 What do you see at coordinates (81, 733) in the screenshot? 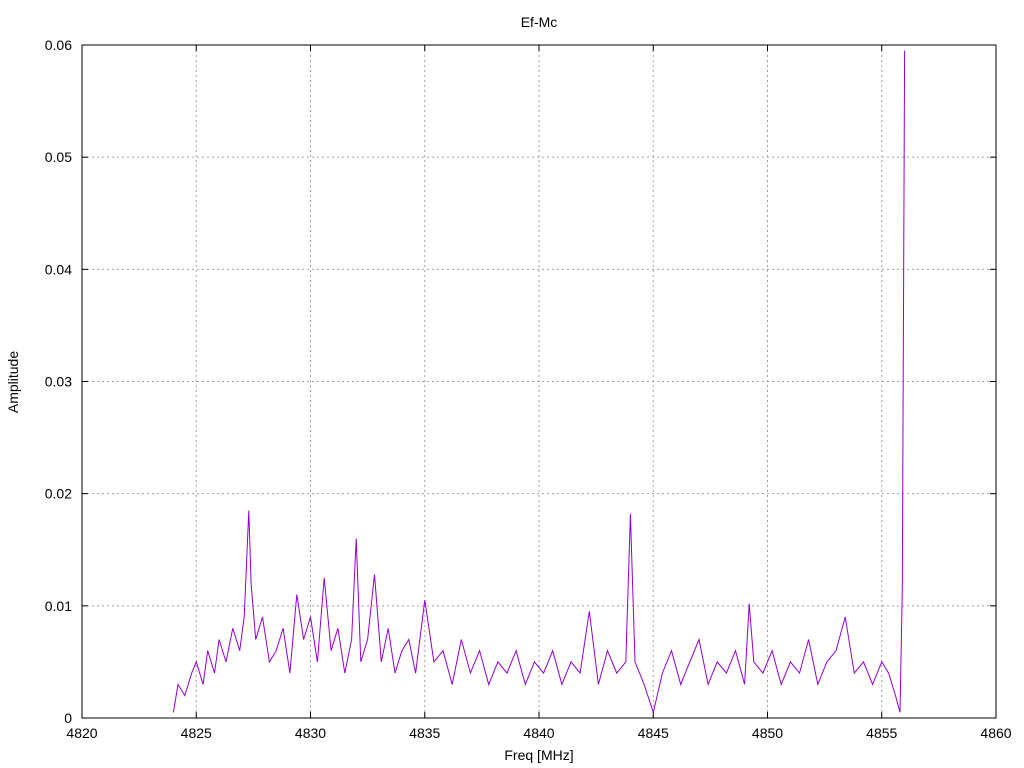
I see `x-tick-label: 4820` at bounding box center [81, 733].